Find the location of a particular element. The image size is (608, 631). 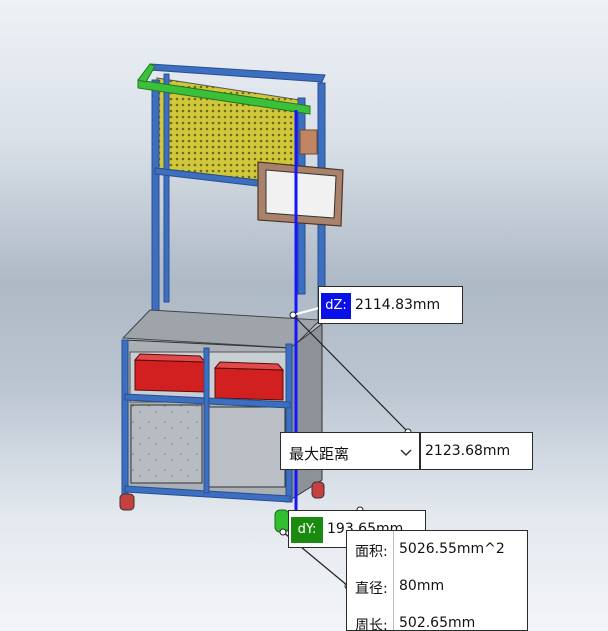

monitor is located at coordinates (300, 194).